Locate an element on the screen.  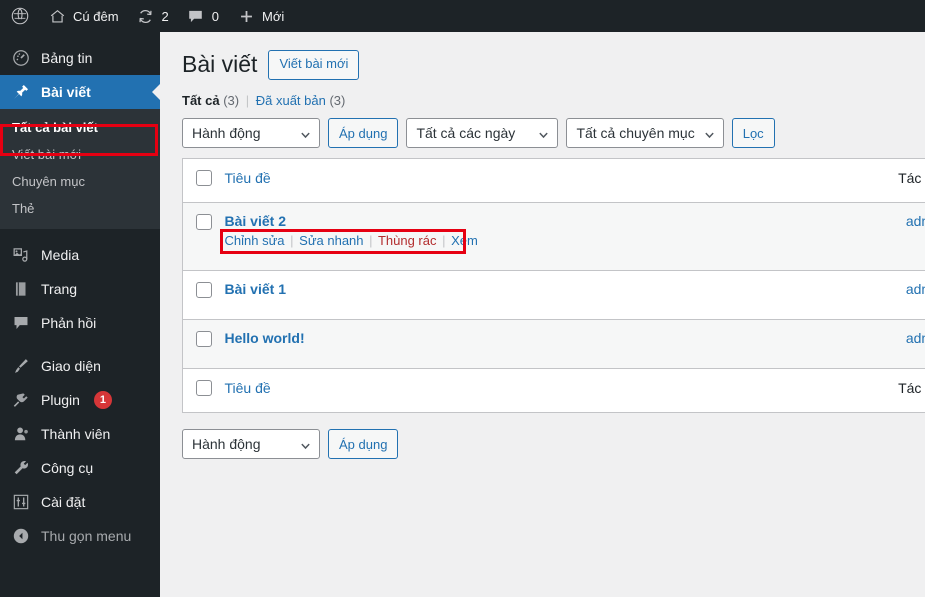
updates-button: 2 is located at coordinates (153, 16).